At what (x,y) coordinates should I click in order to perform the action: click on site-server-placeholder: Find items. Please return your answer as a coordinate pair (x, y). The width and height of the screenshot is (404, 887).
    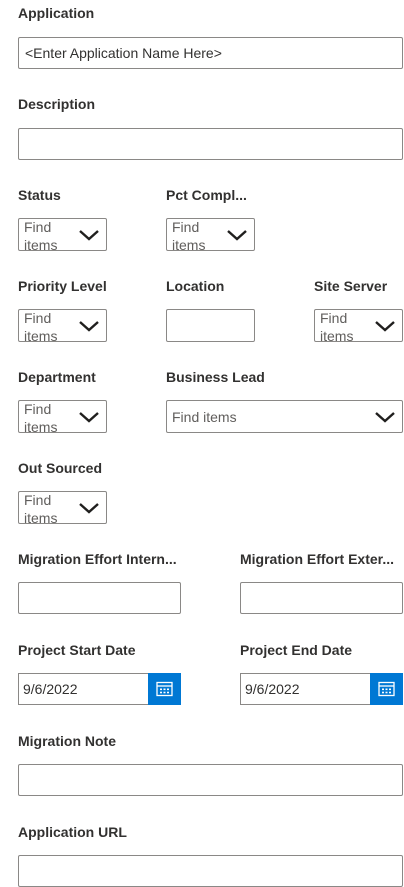
    Looking at the image, I should click on (337, 327).